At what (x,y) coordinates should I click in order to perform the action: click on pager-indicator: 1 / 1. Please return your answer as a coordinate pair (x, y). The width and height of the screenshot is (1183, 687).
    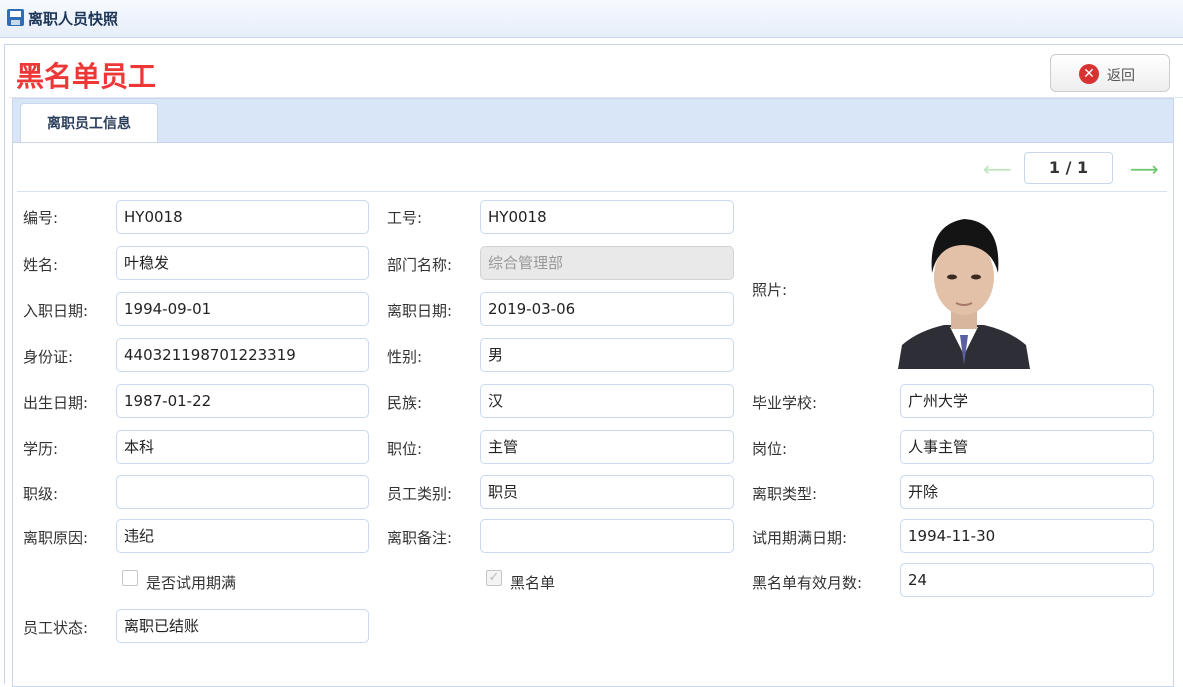
    Looking at the image, I should click on (1068, 168).